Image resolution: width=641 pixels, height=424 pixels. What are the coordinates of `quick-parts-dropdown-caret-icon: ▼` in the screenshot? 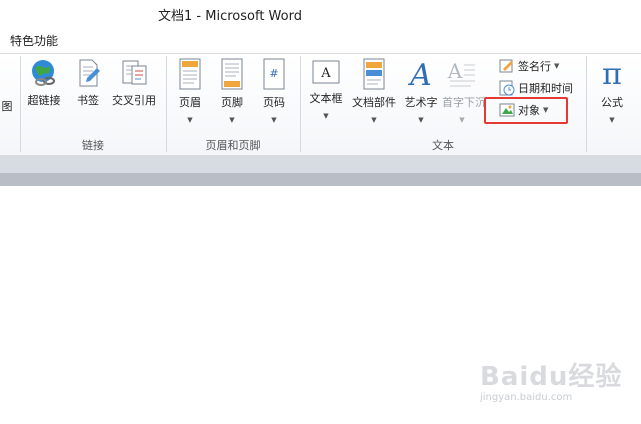 It's located at (374, 120).